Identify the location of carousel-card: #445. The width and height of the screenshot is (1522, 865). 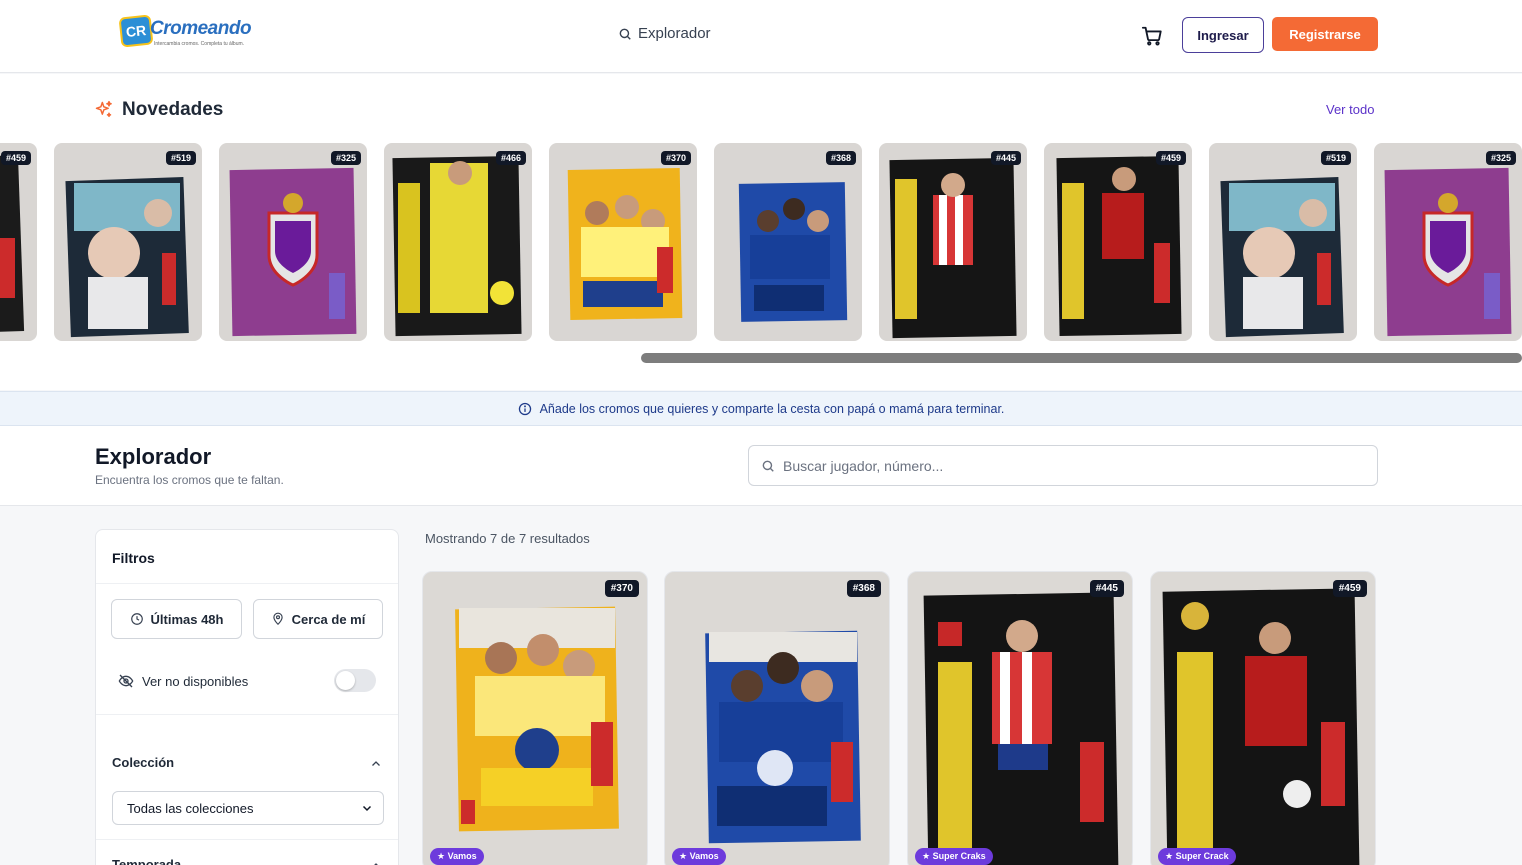
(953, 242).